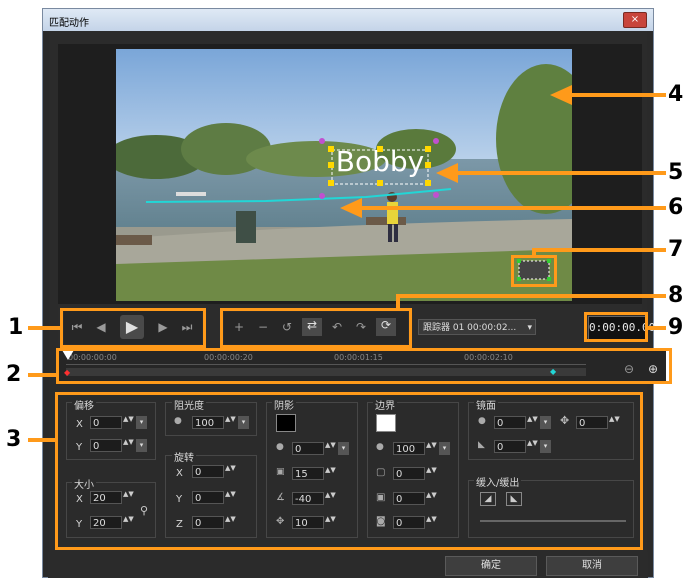 This screenshot has height=578, width=687. I want to click on callout-number-7: 7, so click(676, 249).